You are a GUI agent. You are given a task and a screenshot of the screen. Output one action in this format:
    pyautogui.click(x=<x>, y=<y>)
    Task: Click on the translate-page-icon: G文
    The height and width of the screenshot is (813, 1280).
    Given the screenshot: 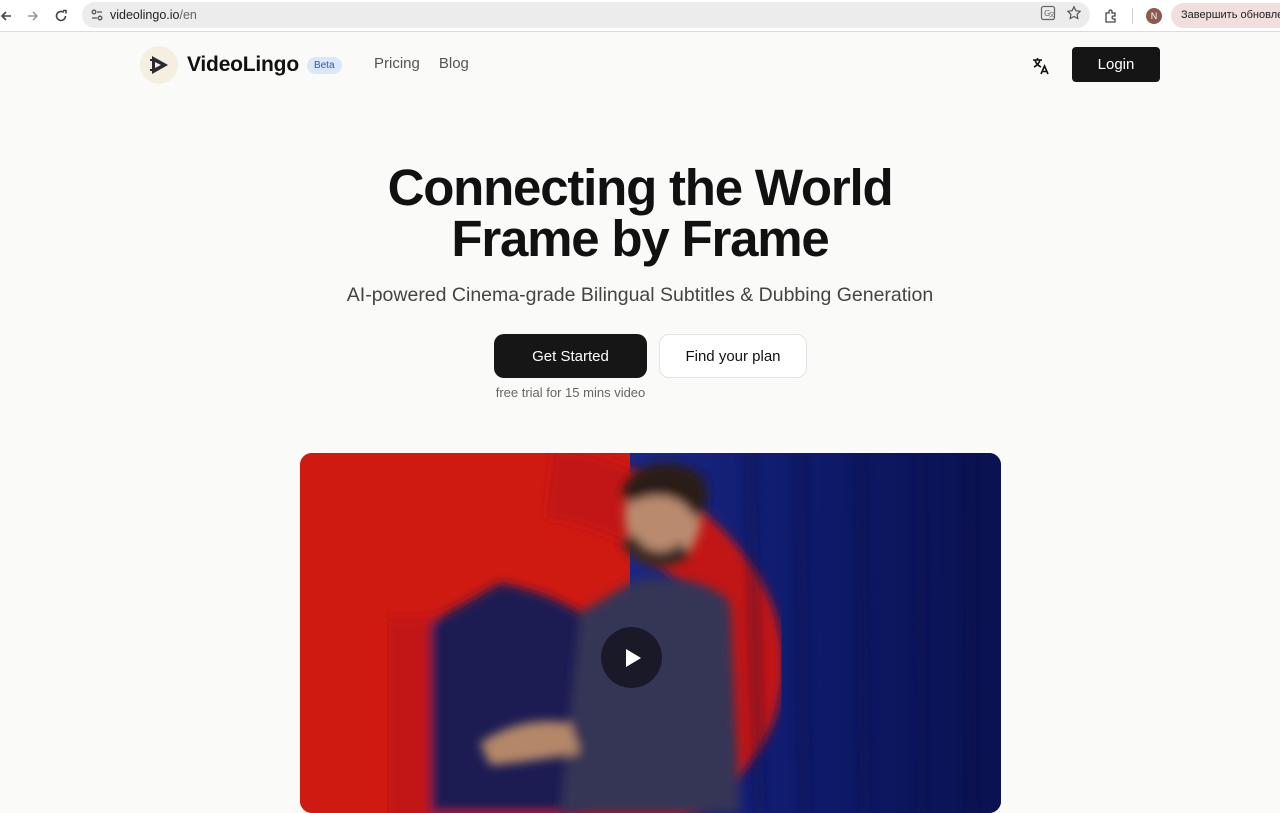 What is the action you would take?
    pyautogui.click(x=1048, y=15)
    